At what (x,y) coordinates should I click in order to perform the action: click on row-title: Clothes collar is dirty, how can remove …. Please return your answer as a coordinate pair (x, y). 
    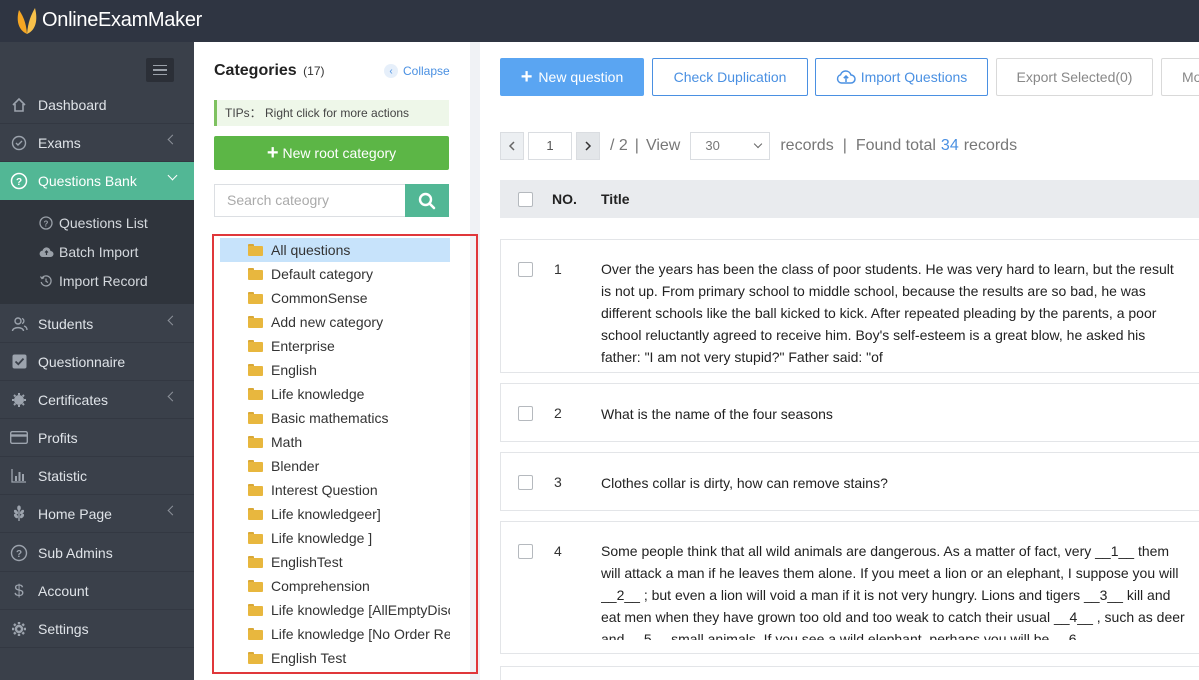
    Looking at the image, I should click on (744, 483).